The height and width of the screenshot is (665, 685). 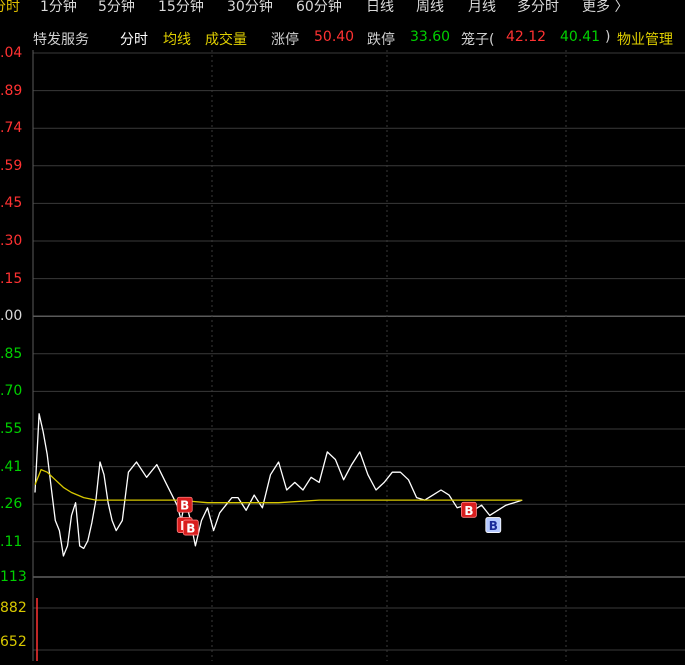 I want to click on volume-label: 成交量, so click(x=226, y=39).